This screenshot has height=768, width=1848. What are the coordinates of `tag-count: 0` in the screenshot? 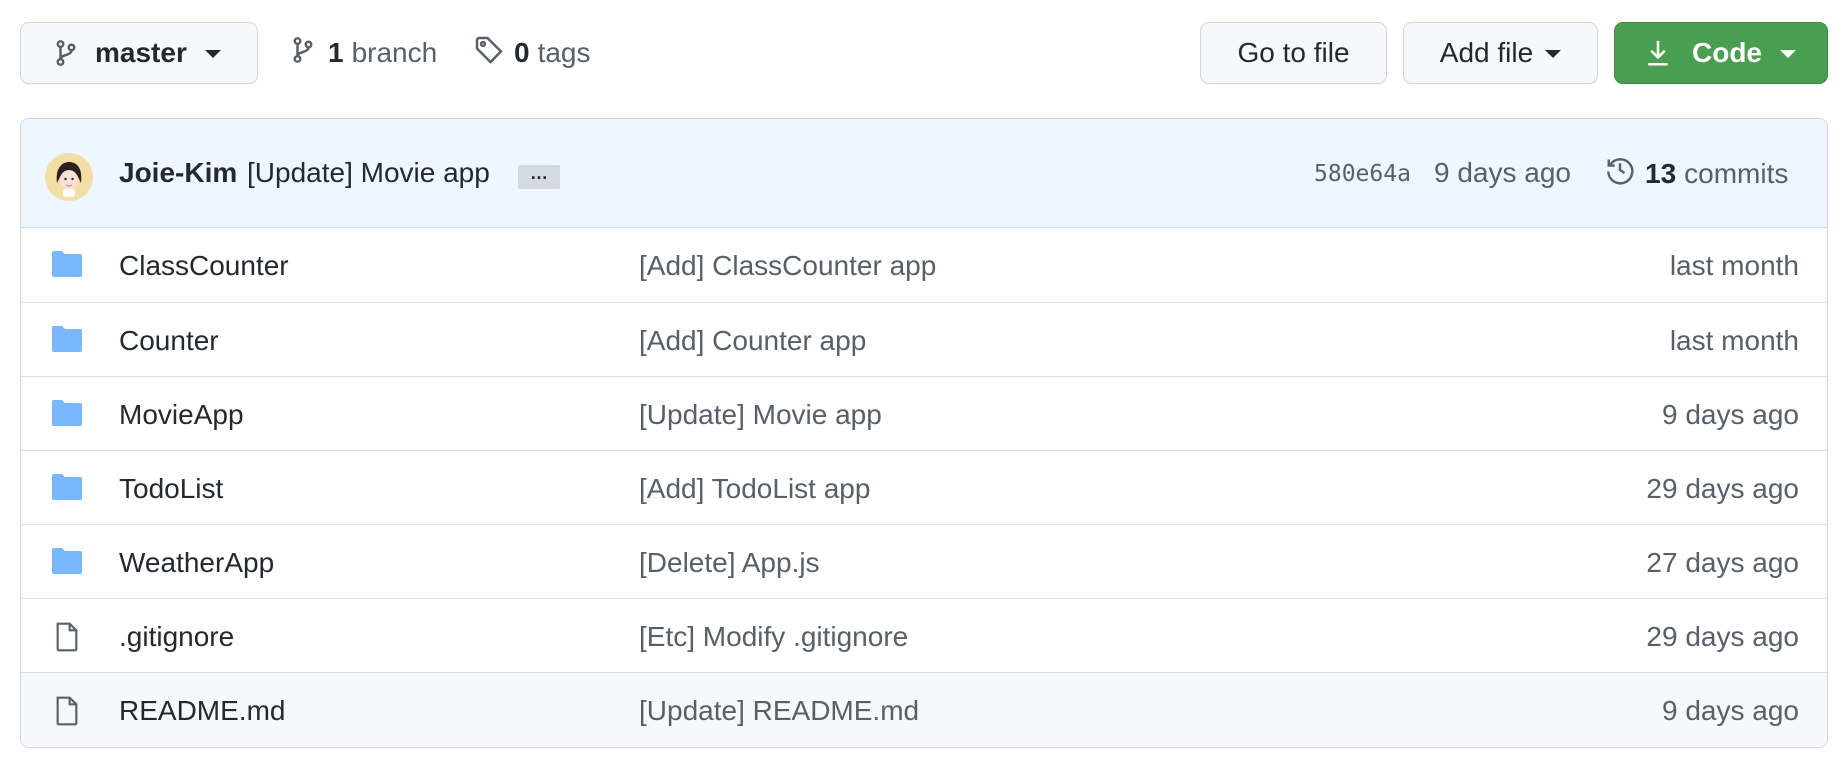 It's located at (522, 52).